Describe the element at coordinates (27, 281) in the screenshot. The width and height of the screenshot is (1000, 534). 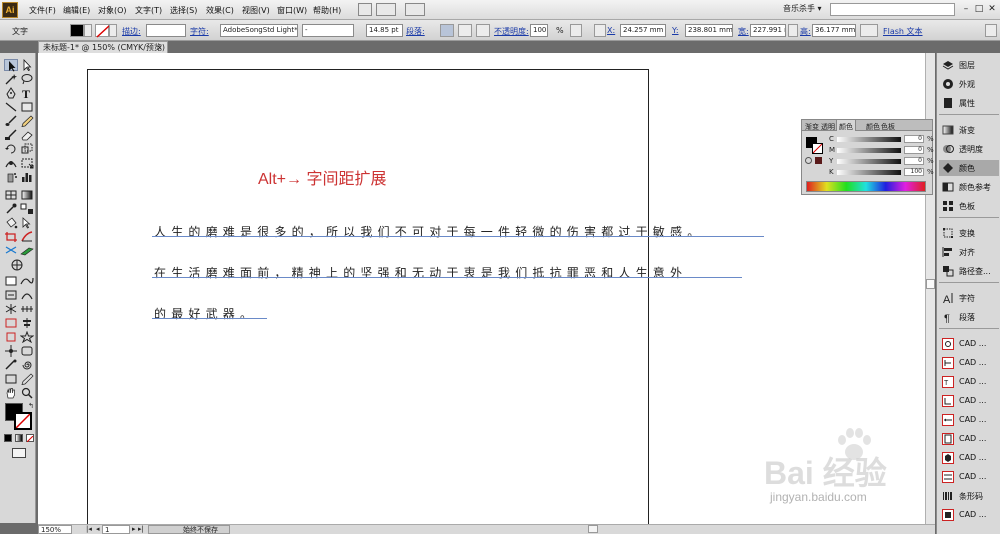
I see `reshape-tool-icon` at that location.